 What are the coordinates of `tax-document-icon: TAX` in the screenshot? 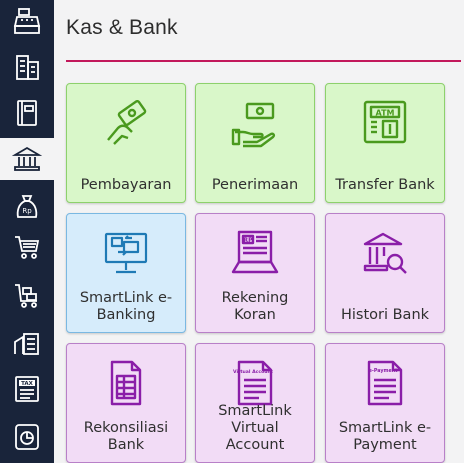 It's located at (27, 389).